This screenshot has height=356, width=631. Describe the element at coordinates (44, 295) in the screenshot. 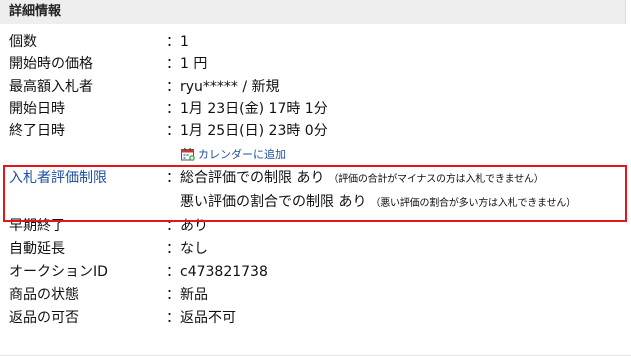

I see `row-label: 商品の状態` at that location.